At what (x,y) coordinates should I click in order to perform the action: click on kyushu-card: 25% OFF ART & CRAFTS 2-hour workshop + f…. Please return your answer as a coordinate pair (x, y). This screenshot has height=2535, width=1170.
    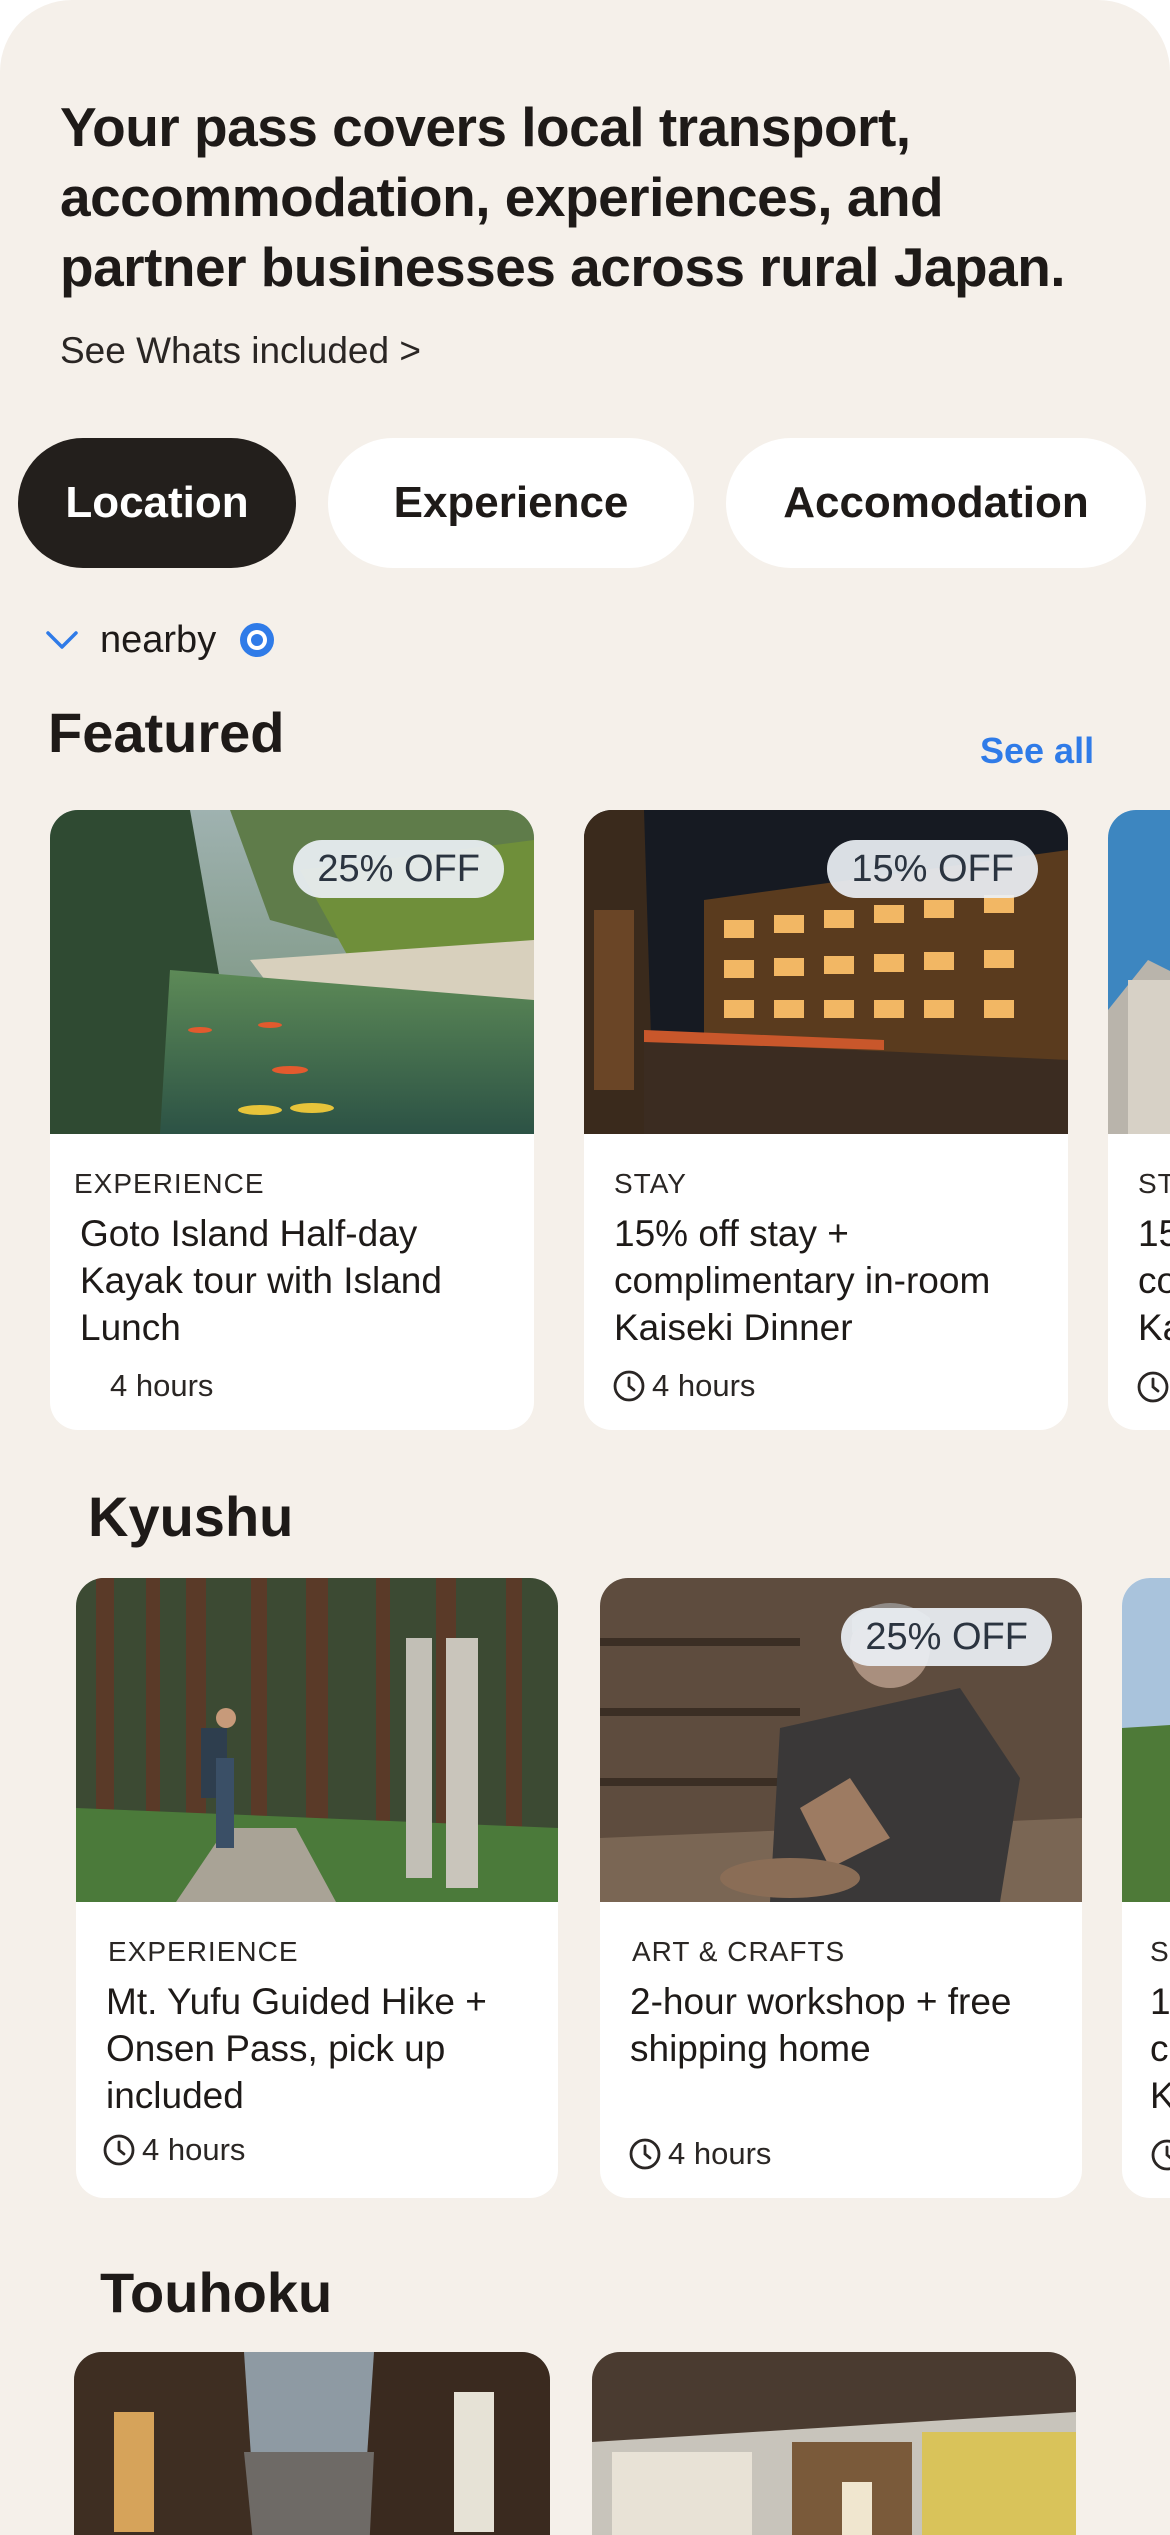
    Looking at the image, I should click on (841, 1888).